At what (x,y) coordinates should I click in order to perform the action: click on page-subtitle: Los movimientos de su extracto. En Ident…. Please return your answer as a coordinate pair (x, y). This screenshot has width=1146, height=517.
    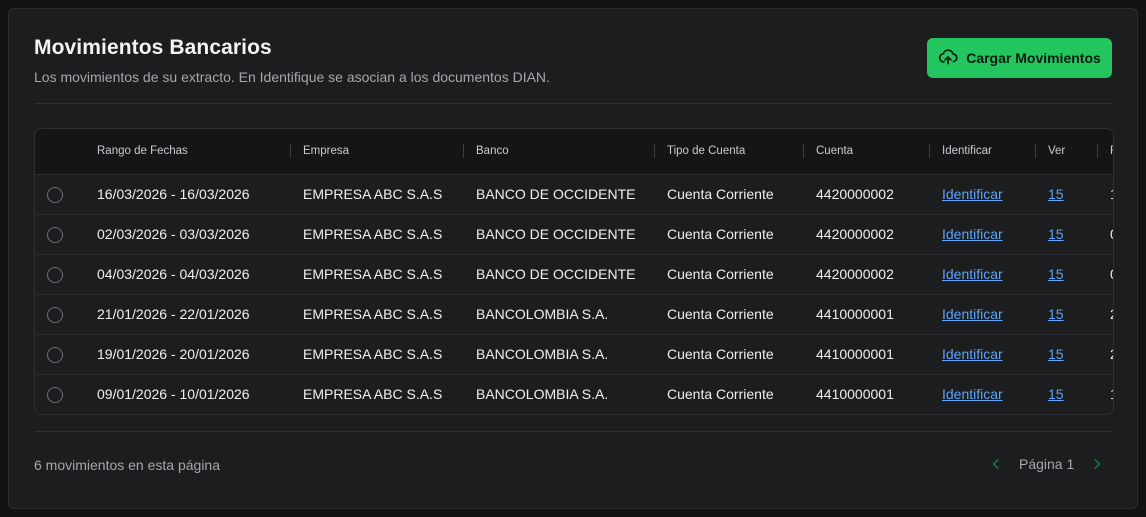
    Looking at the image, I should click on (292, 77).